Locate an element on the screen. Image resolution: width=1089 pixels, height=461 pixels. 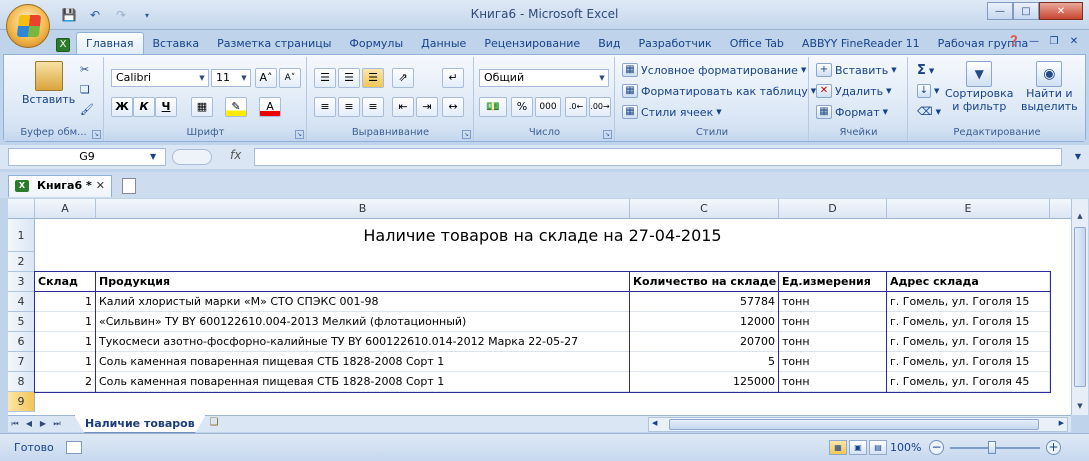
close-workbook-icon: ✕ is located at coordinates (1074, 41).